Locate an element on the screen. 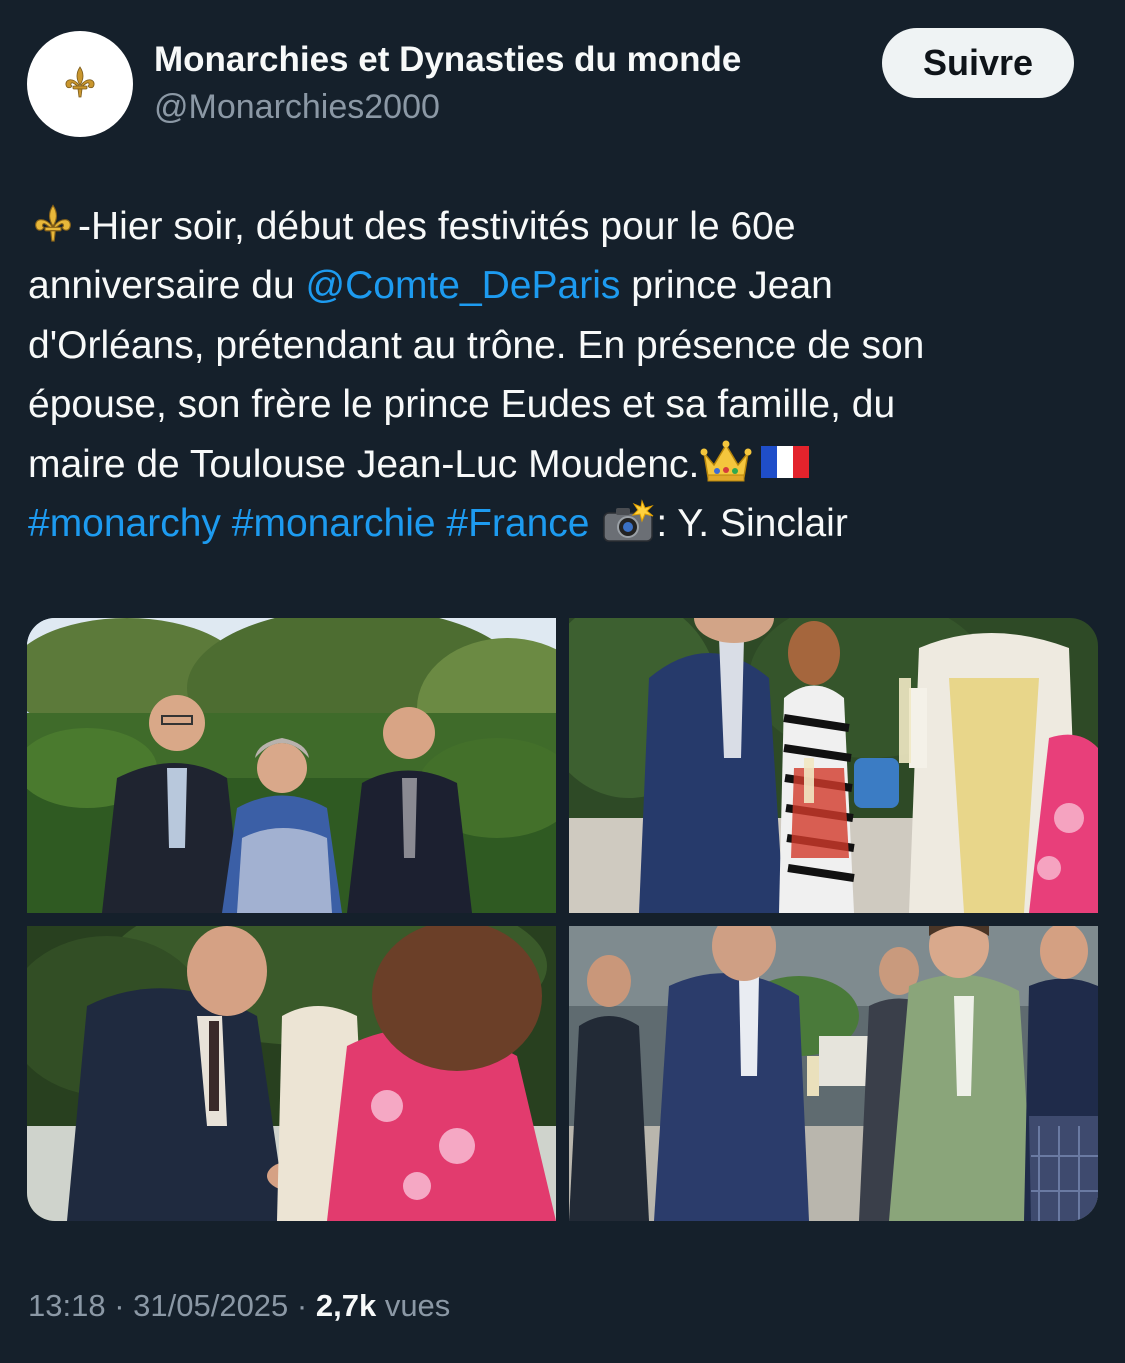 The height and width of the screenshot is (1363, 1125). tweet-time: 13:18 is located at coordinates (67, 1305).